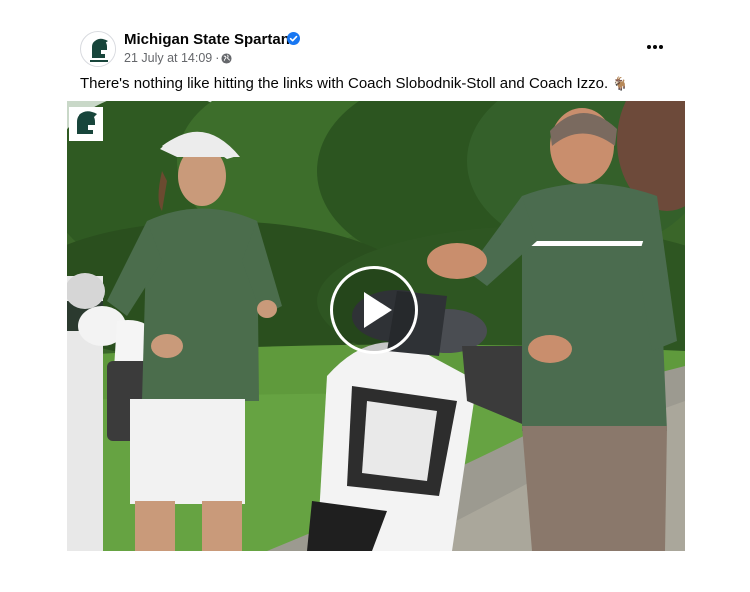 The width and height of the screenshot is (750, 592). What do you see at coordinates (211, 39) in the screenshot?
I see `author-name: Michigan State Spartans` at bounding box center [211, 39].